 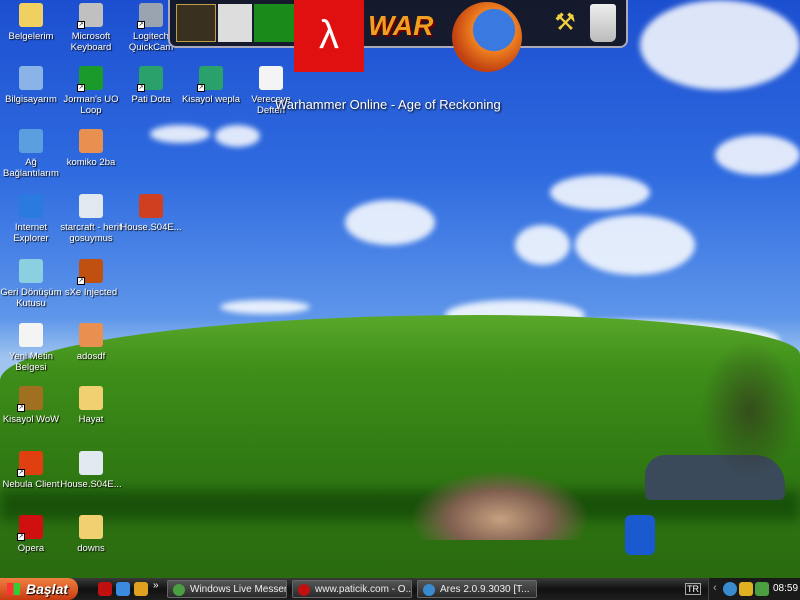 What do you see at coordinates (91, 233) in the screenshot?
I see `desktop-icon-label: starcraft - herif gosuymus` at bounding box center [91, 233].